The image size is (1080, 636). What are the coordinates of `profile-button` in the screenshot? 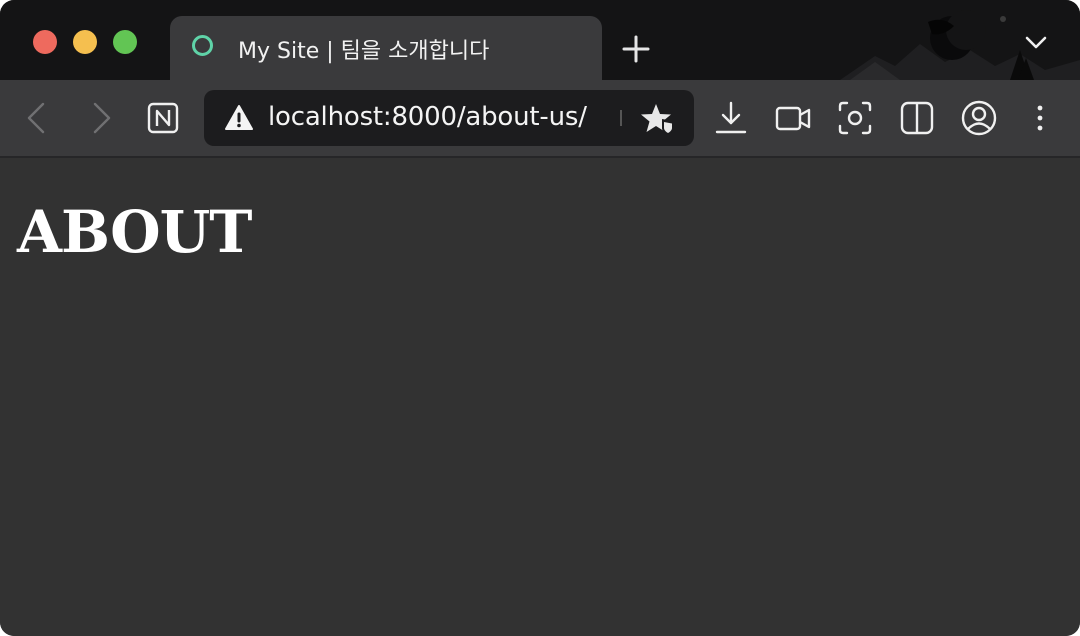 It's located at (979, 118).